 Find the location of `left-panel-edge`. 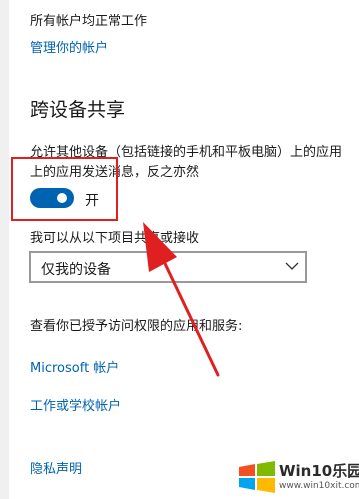

left-panel-edge is located at coordinates (4, 249).